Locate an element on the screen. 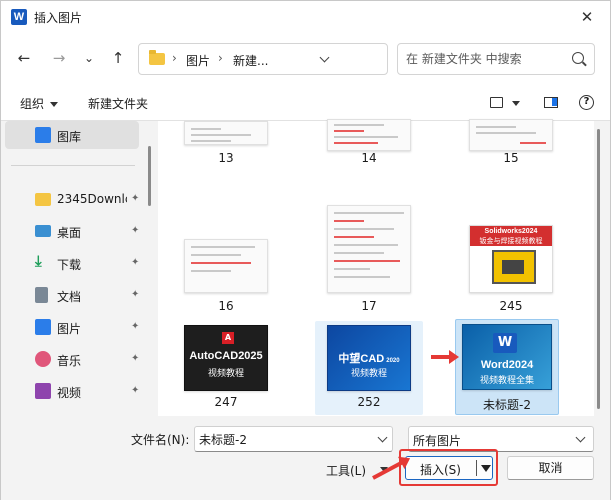 Image resolution: width=611 pixels, height=500 pixels. file-name: 252 is located at coordinates (369, 402).